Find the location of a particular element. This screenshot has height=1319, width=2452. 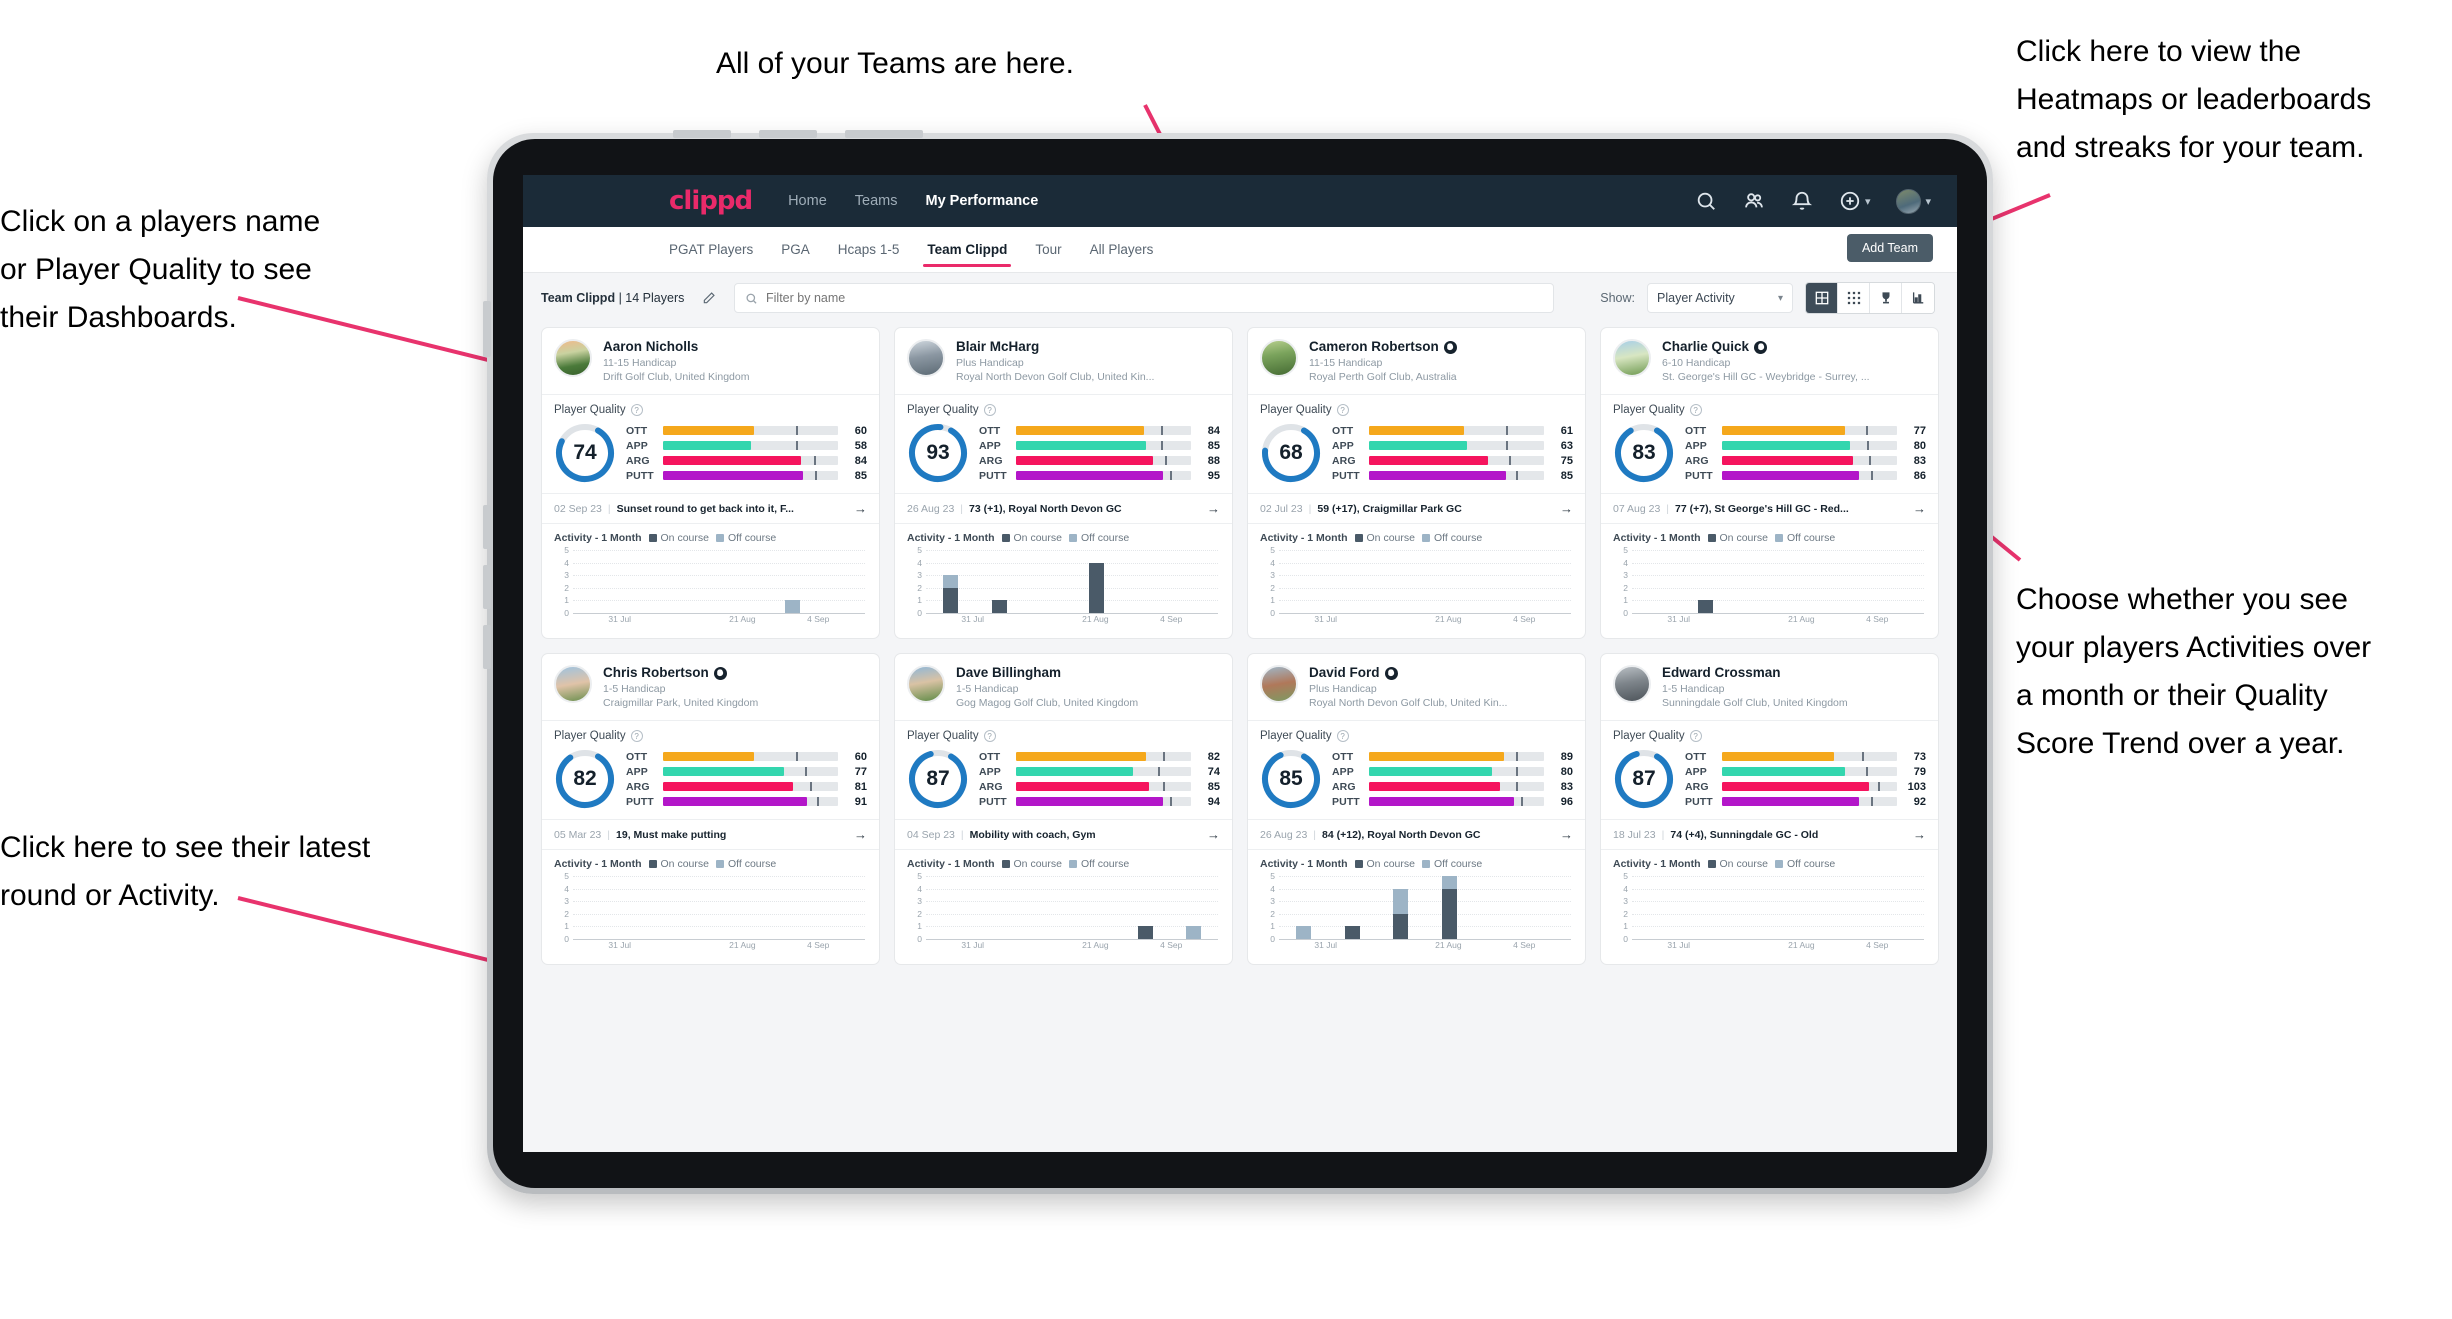

people-icon is located at coordinates (1754, 201).